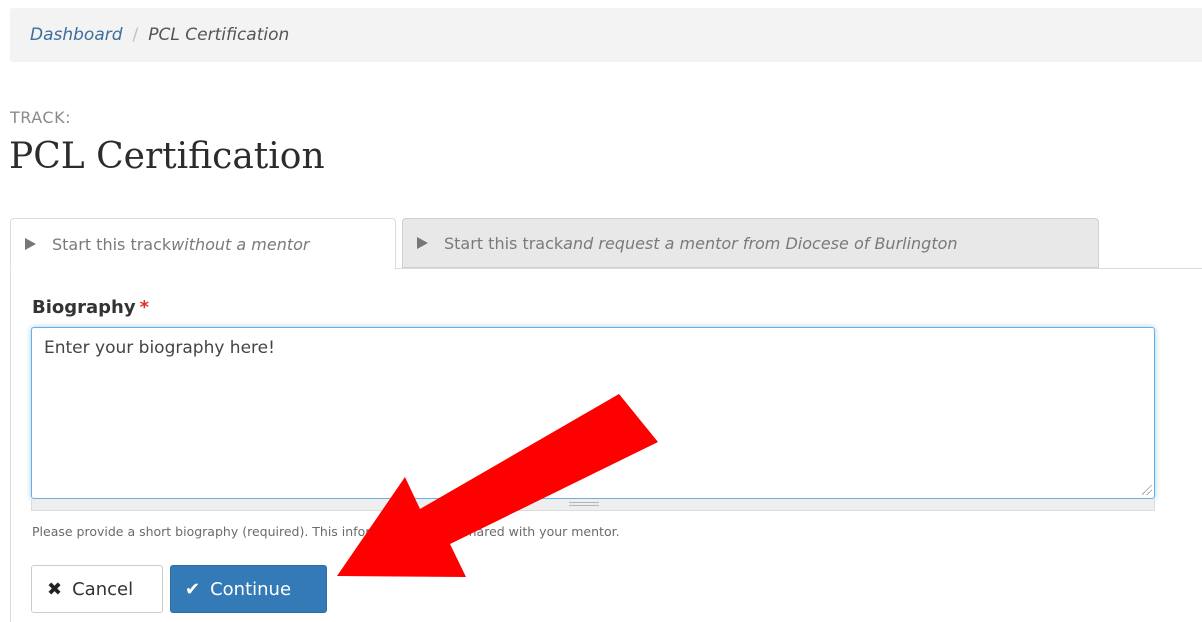 The height and width of the screenshot is (622, 1202). Describe the element at coordinates (55, 589) in the screenshot. I see `x-icon: ✖` at that location.